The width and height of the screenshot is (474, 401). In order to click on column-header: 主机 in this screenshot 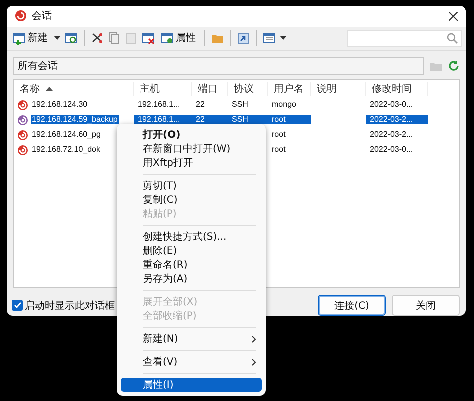, I will do `click(163, 89)`.